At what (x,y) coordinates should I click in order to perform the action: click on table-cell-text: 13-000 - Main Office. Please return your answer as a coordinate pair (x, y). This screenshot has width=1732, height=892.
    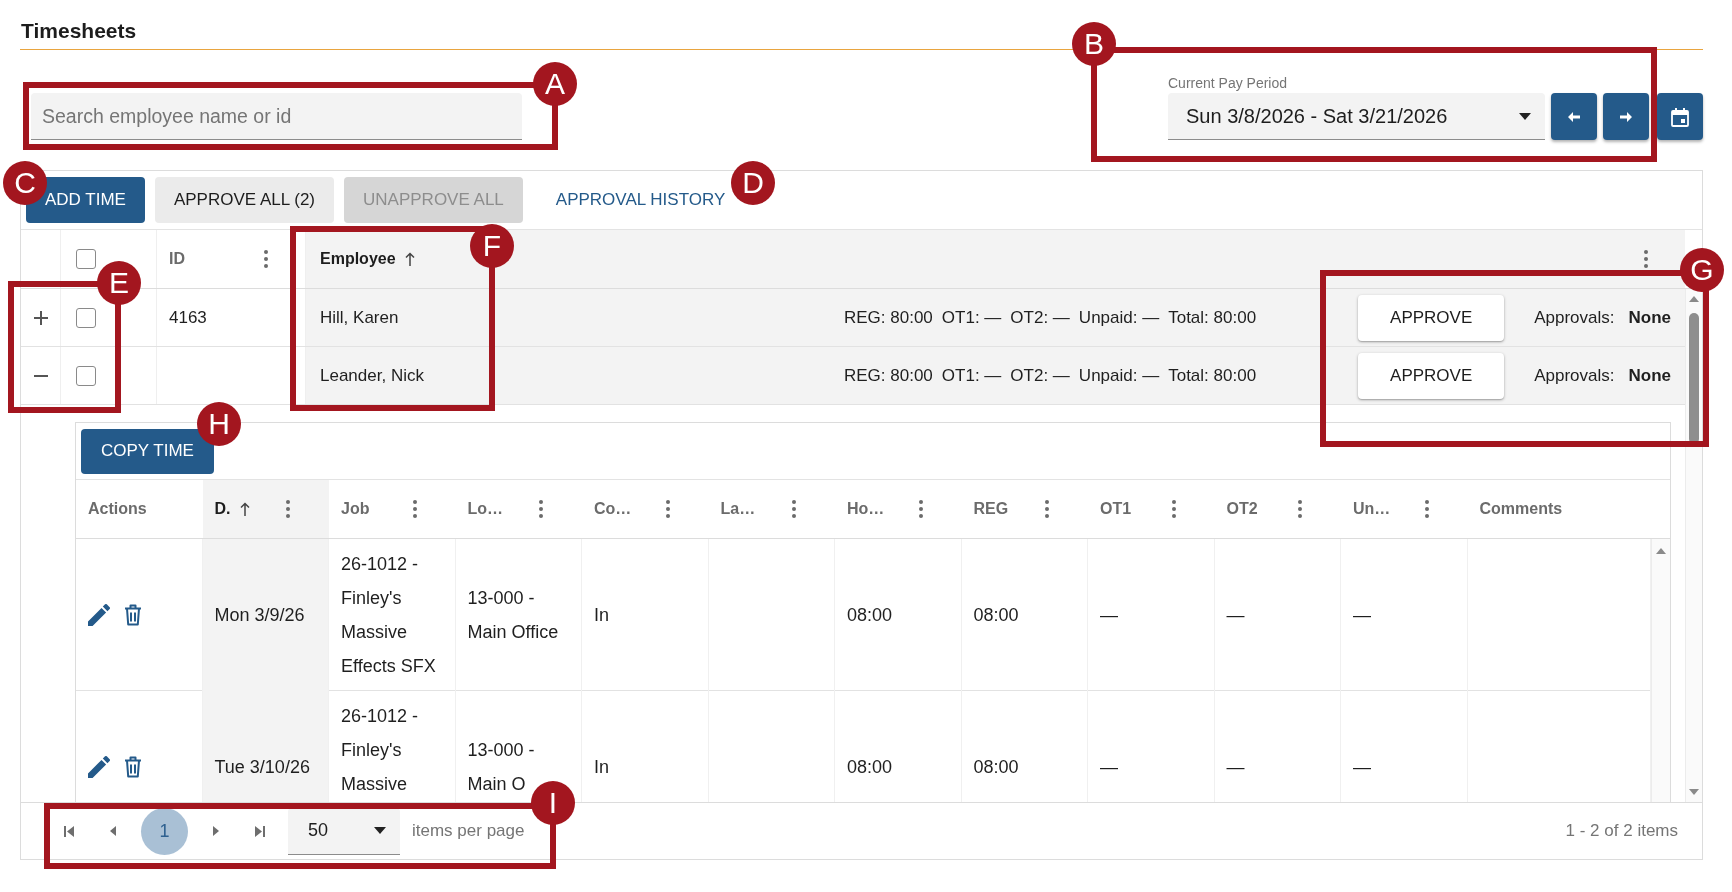
    Looking at the image, I should click on (513, 615).